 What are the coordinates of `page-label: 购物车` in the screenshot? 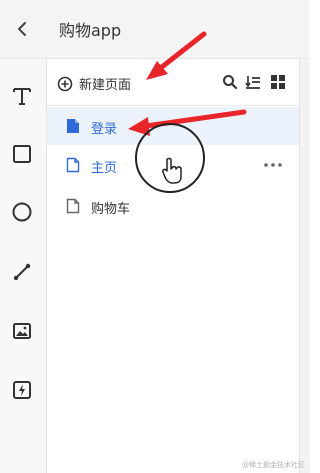 It's located at (111, 209).